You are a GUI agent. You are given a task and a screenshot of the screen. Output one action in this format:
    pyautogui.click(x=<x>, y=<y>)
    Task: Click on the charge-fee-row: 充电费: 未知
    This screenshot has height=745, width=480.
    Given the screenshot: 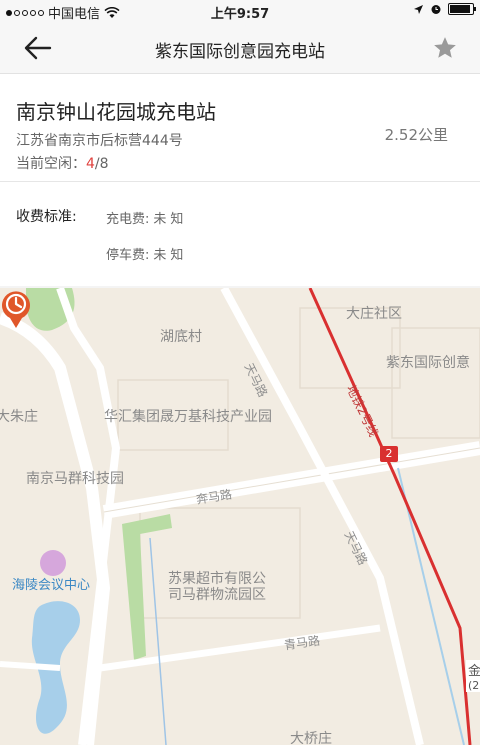 What is the action you would take?
    pyautogui.click(x=146, y=217)
    